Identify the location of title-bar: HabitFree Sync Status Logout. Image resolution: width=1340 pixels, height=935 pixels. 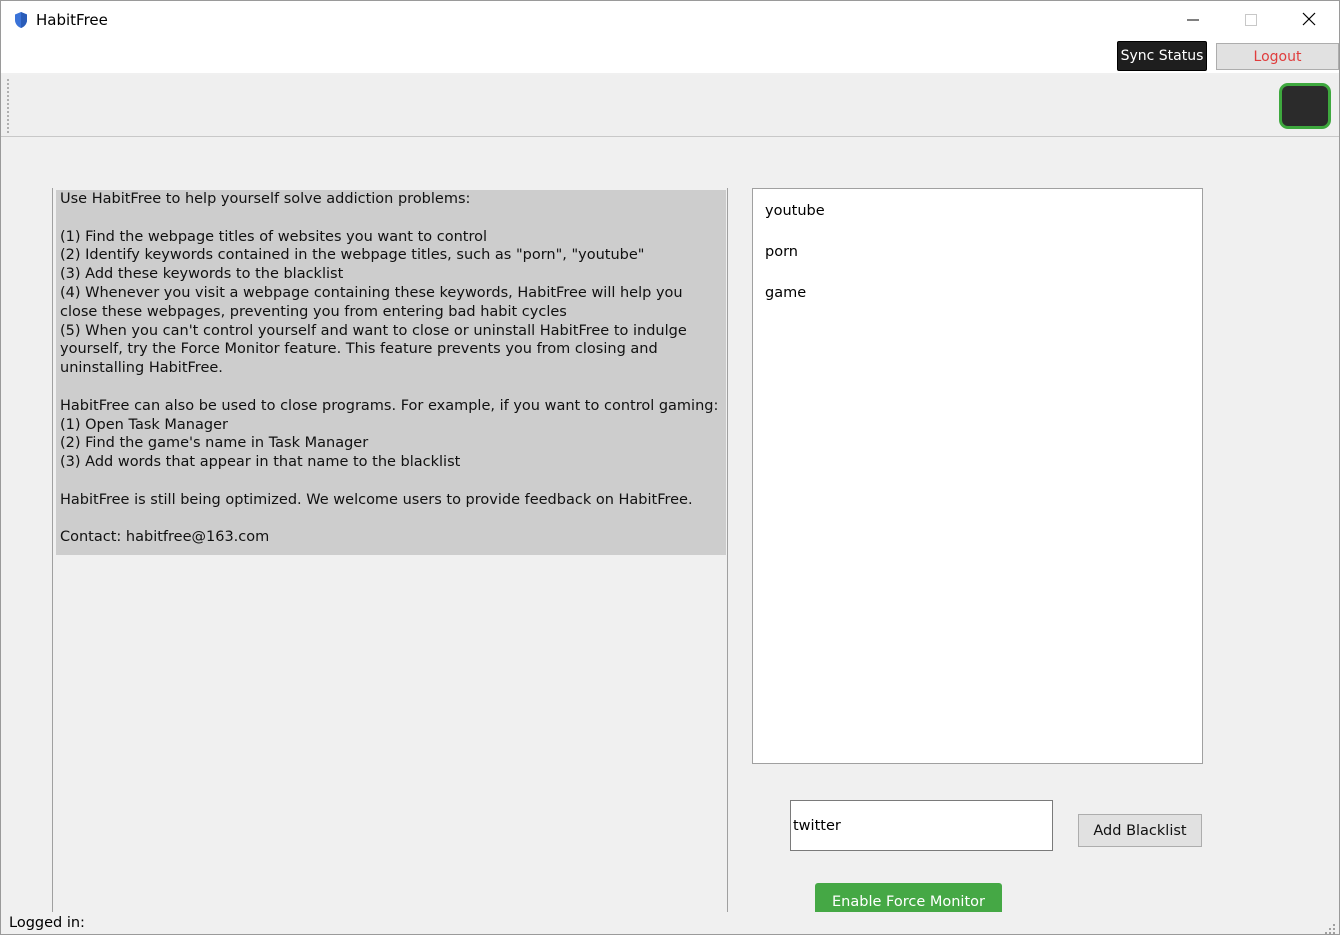
(670, 37).